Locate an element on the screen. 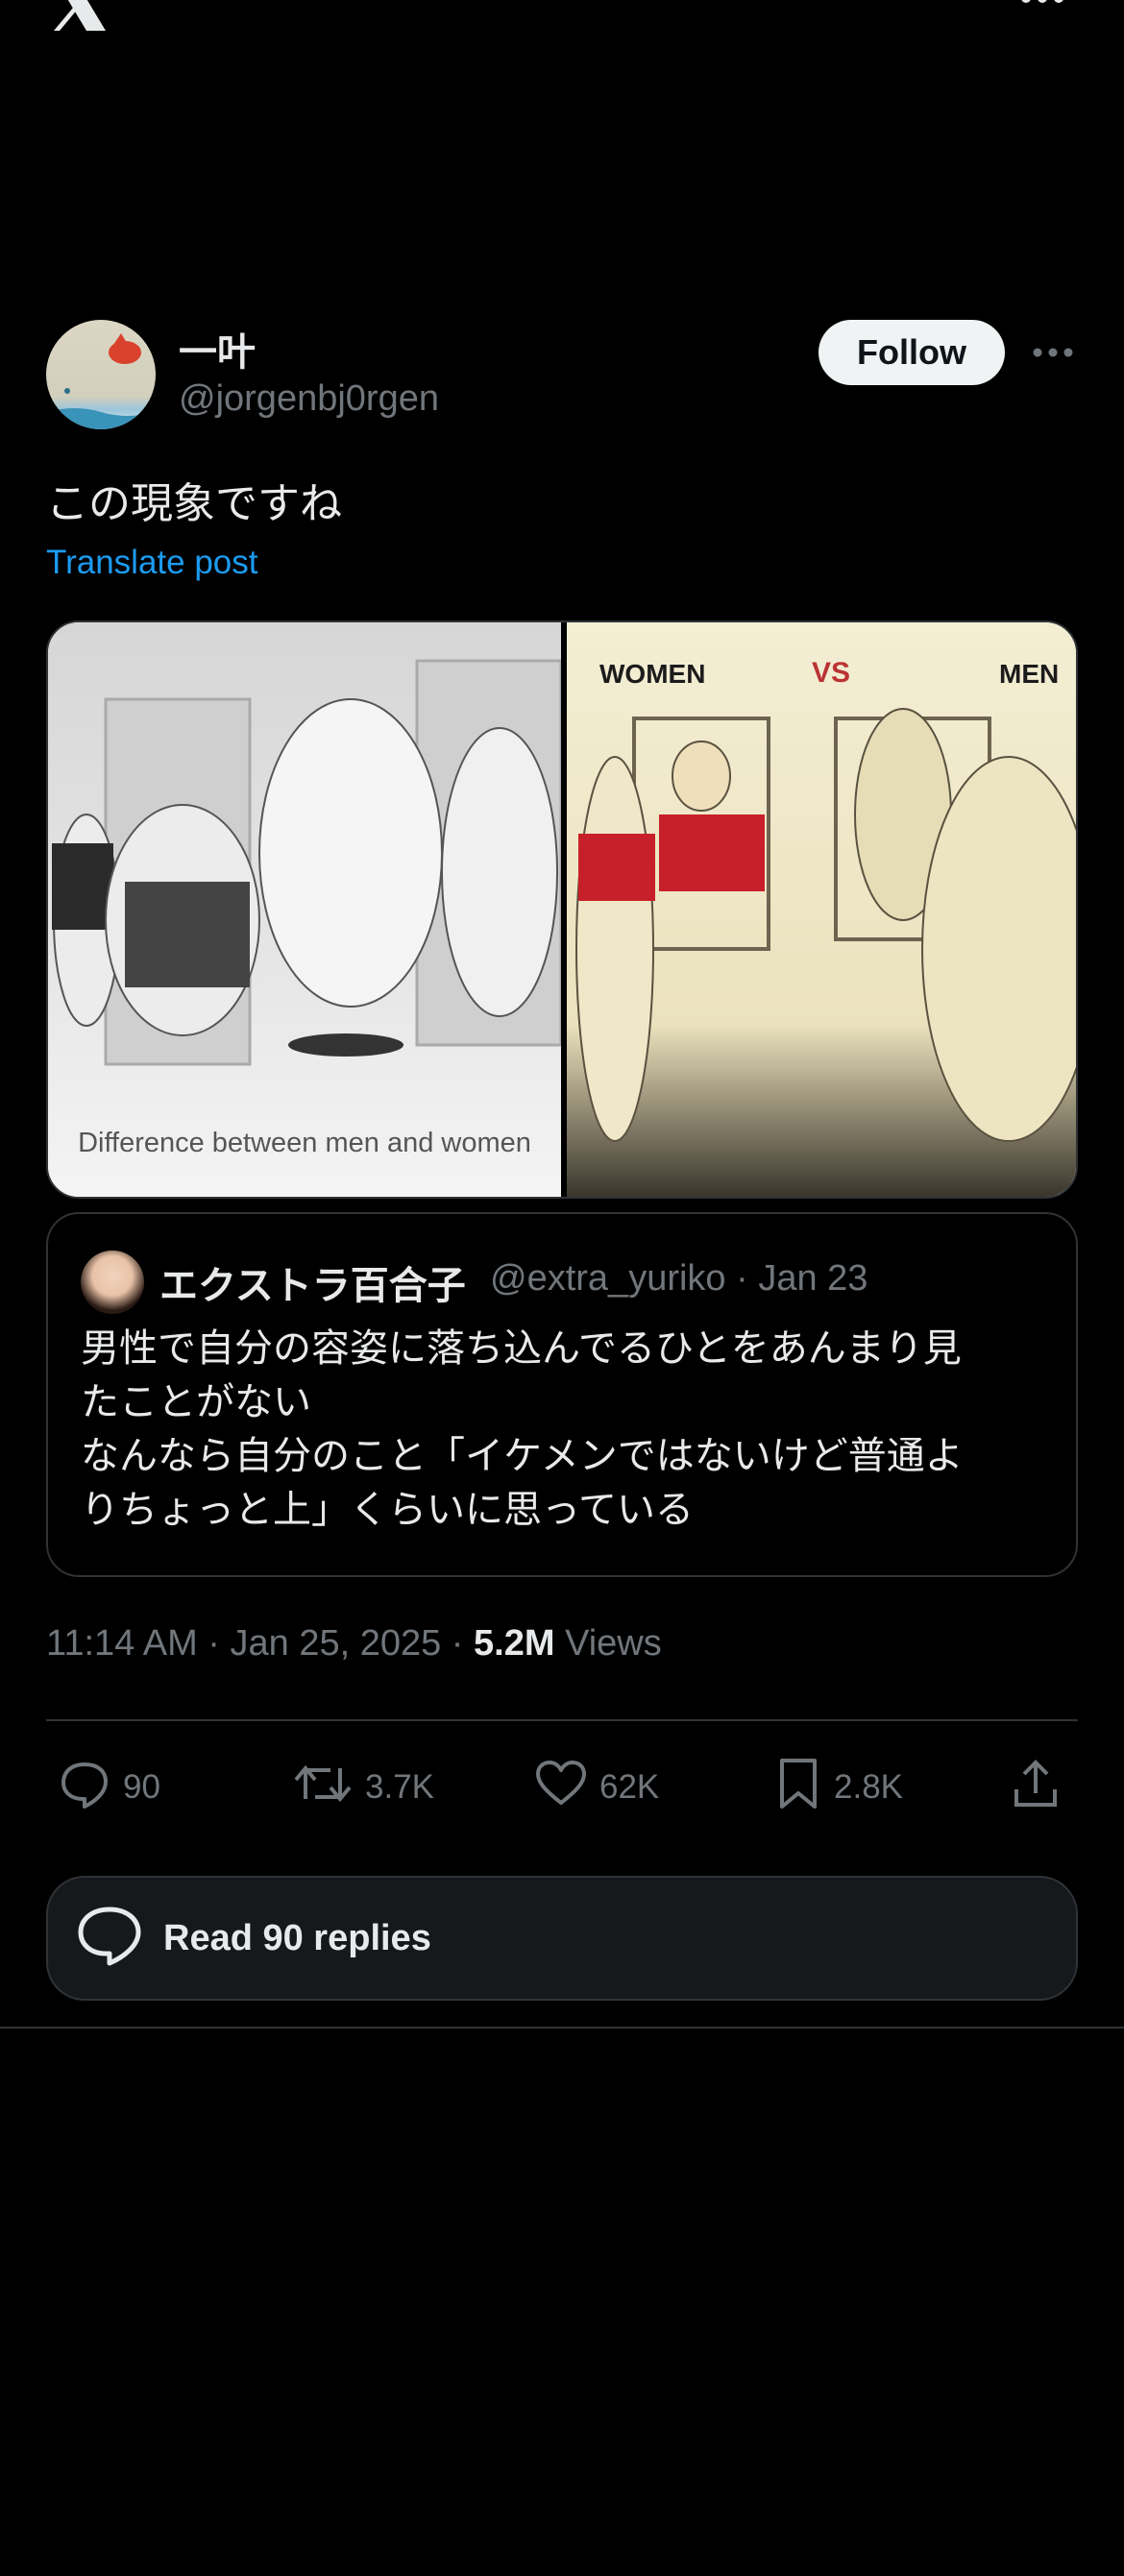 Image resolution: width=1124 pixels, height=2576 pixels. reply-button: 90 is located at coordinates (109, 1788).